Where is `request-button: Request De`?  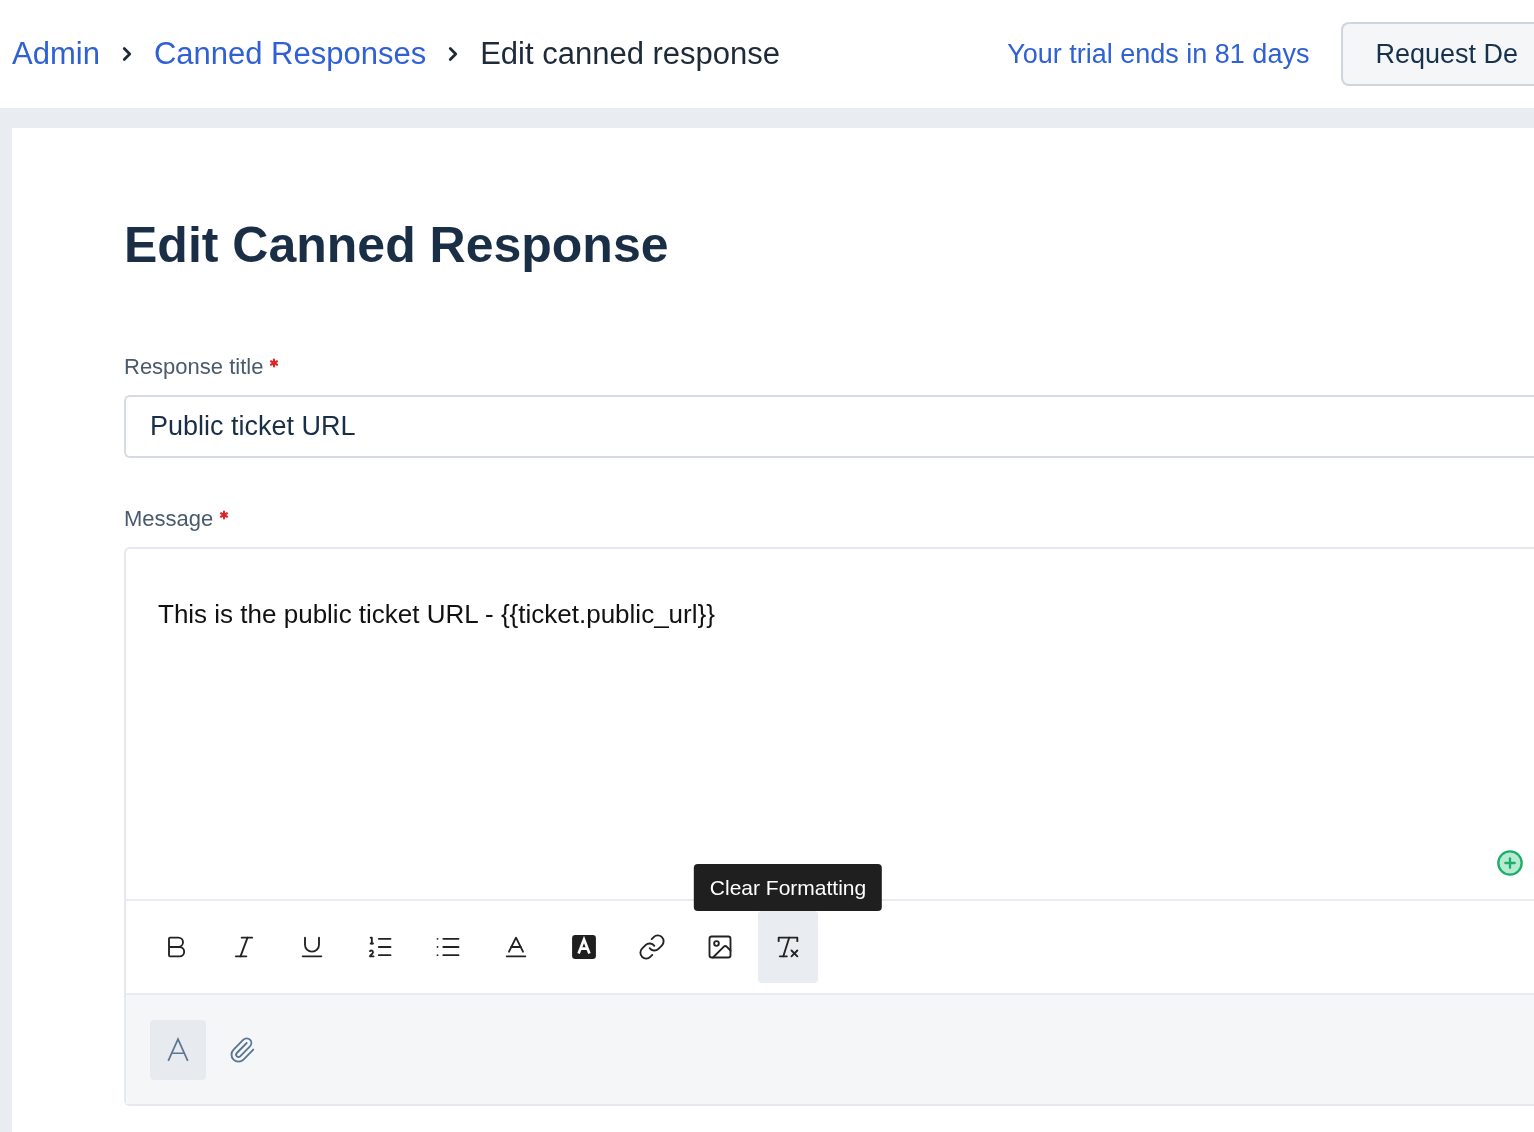 request-button: Request De is located at coordinates (1437, 54).